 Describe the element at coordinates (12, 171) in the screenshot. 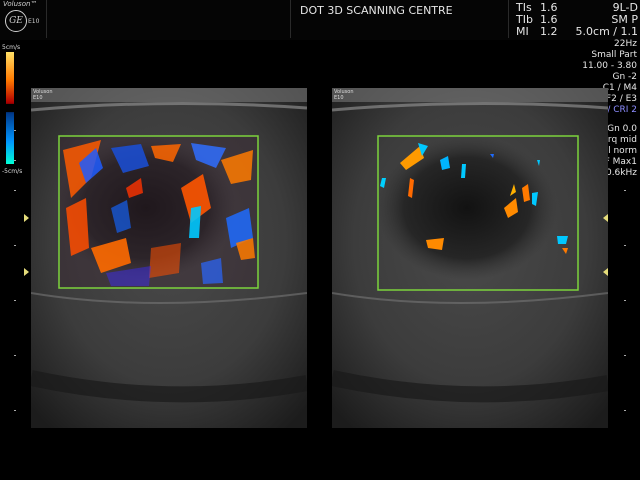

I see `color-scale-bottom-label: -5cm/s` at that location.